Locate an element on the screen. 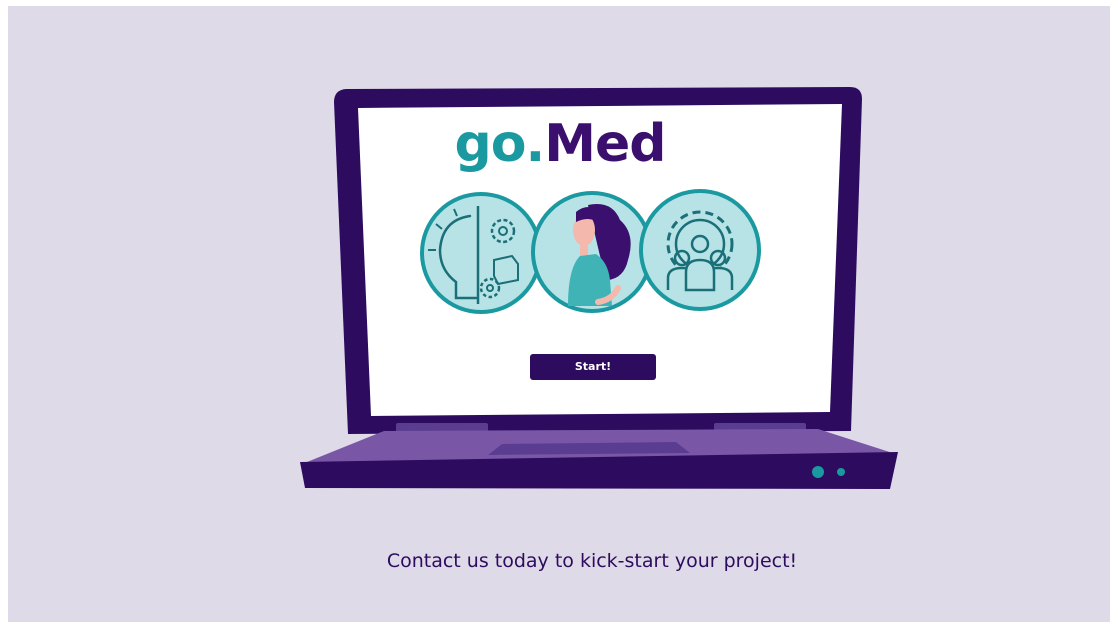 The image size is (1118, 628). trackpad is located at coordinates (589, 448).